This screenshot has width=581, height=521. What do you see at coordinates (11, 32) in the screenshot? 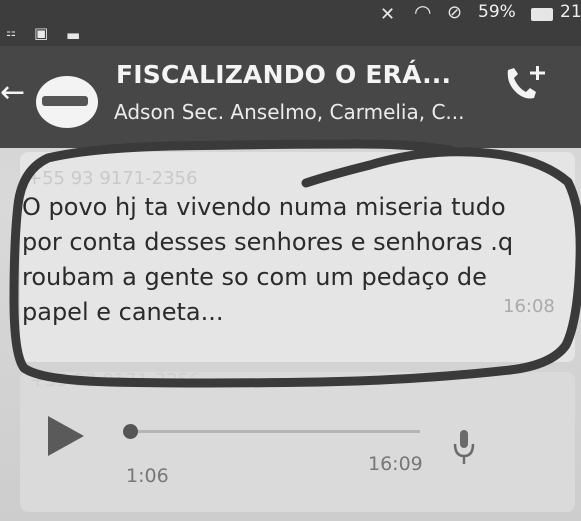
I see `notification-icon: ⚏` at bounding box center [11, 32].